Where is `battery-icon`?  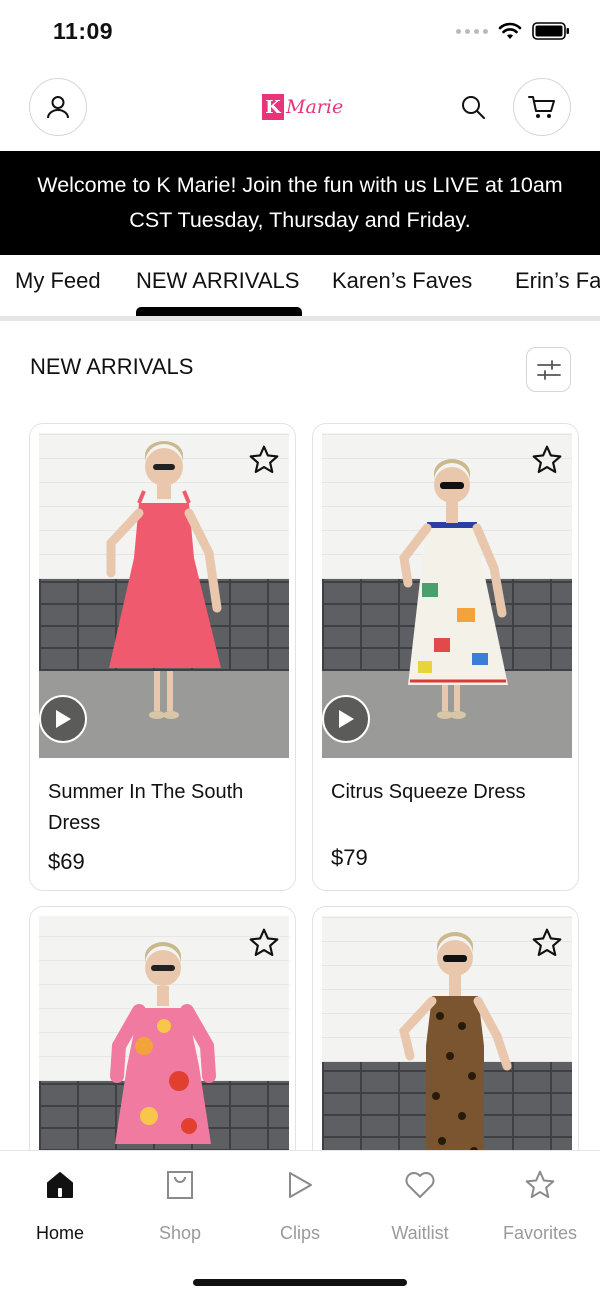
battery-icon is located at coordinates (550, 31).